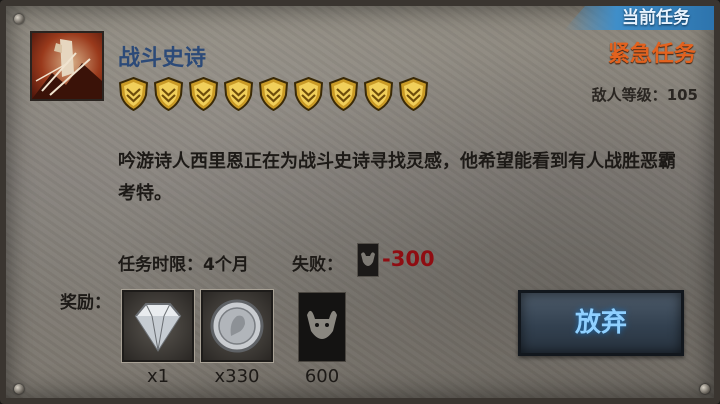  What do you see at coordinates (682, 95) in the screenshot?
I see `enemy-level-value: 105` at bounding box center [682, 95].